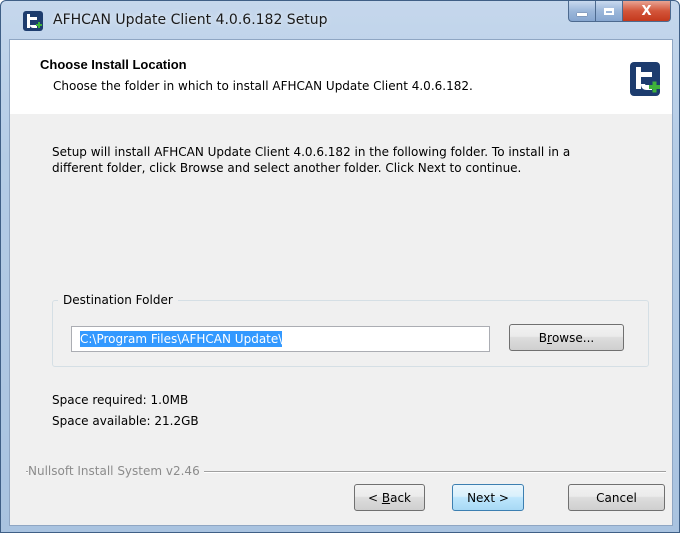 The width and height of the screenshot is (680, 533). What do you see at coordinates (346, 471) in the screenshot?
I see `branding-separator: Nullsoft Install System v2.46` at bounding box center [346, 471].